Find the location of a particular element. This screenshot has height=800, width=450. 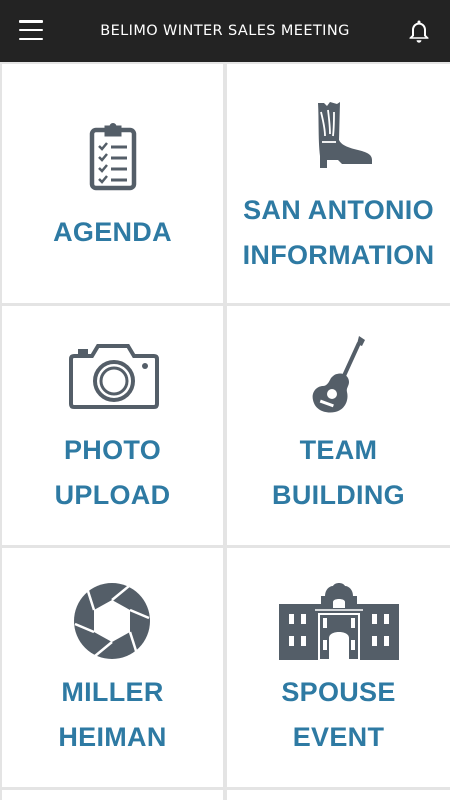

page-title: BELIMO WINTER SALES MEETING is located at coordinates (225, 31).